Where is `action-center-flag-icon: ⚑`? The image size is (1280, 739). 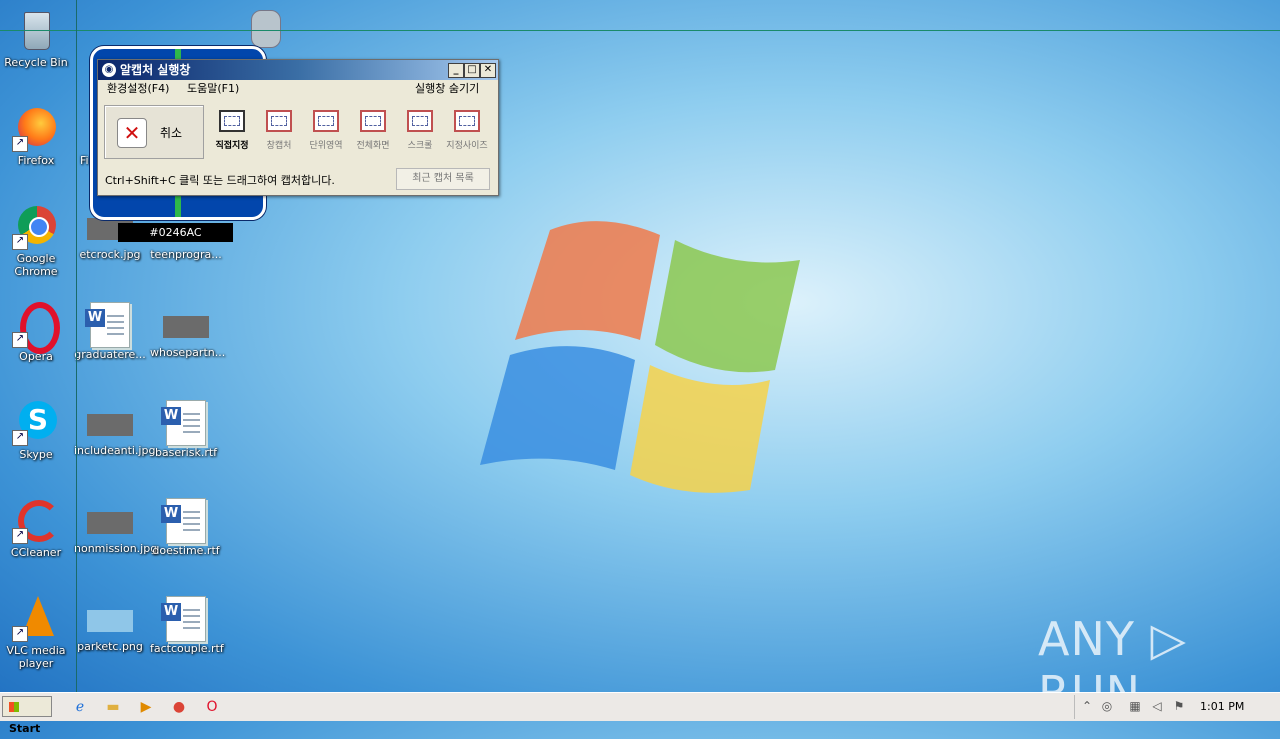 action-center-flag-icon: ⚑ is located at coordinates (1179, 706).